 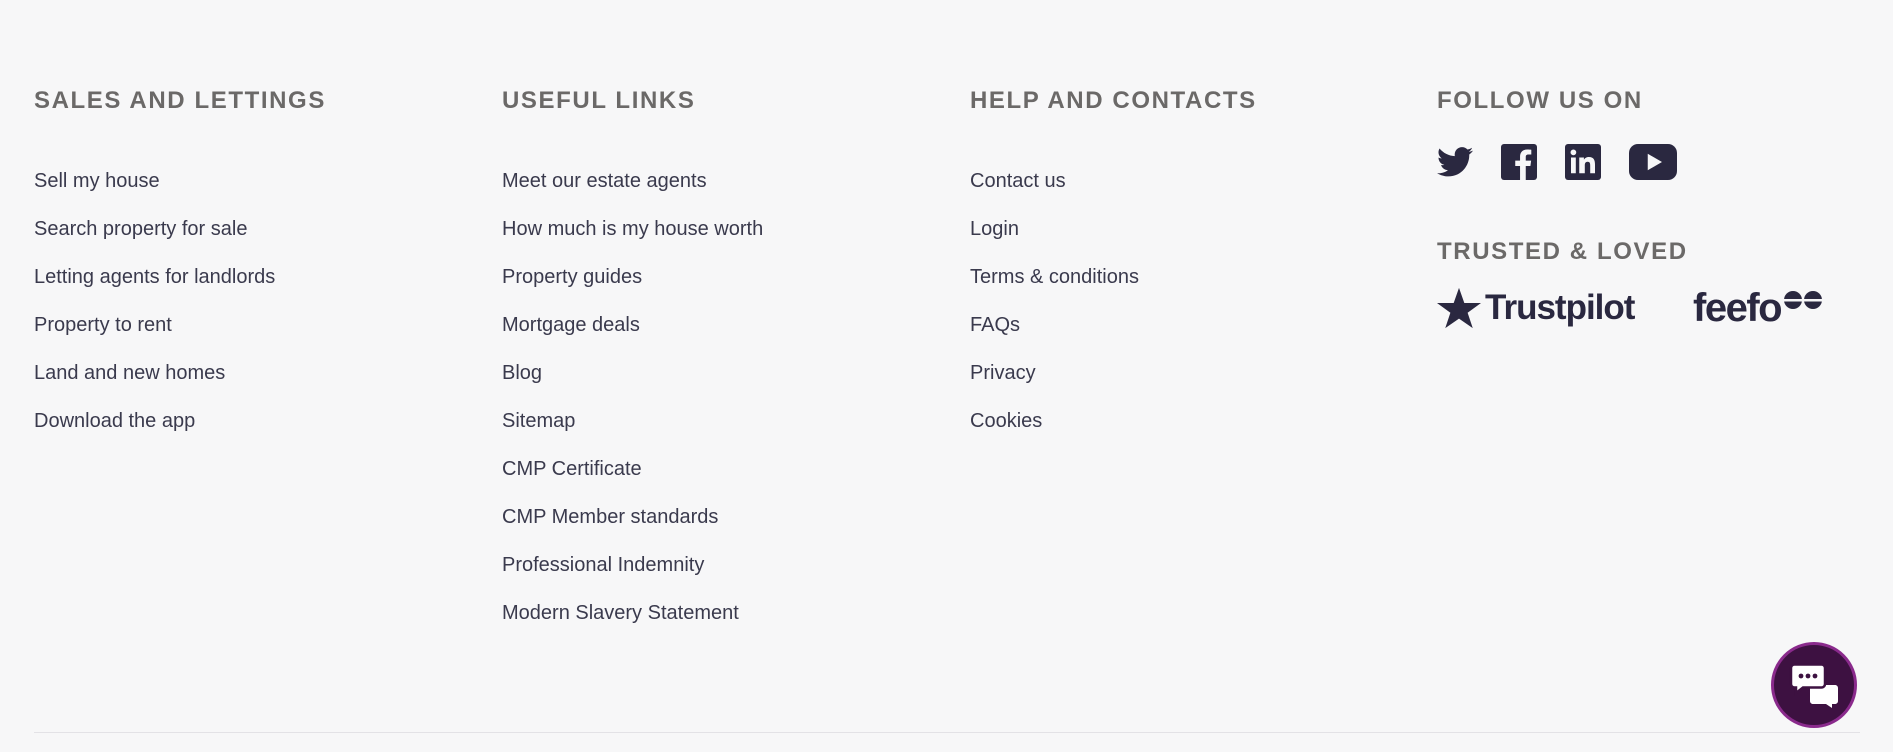 I want to click on link-contact-us: Contact us, so click(x=1054, y=190).